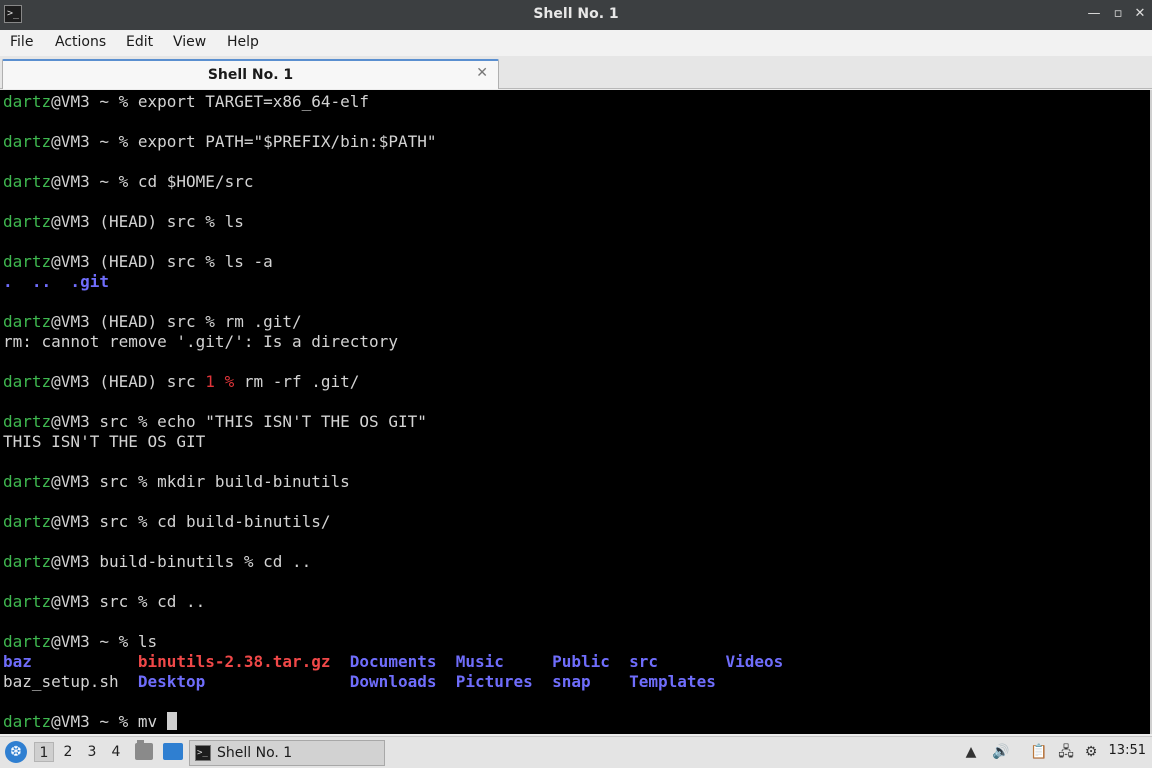 This screenshot has width=1152, height=768. What do you see at coordinates (393, 602) in the screenshot?
I see `terminal-line: dartz@VM3 src % cd ..` at bounding box center [393, 602].